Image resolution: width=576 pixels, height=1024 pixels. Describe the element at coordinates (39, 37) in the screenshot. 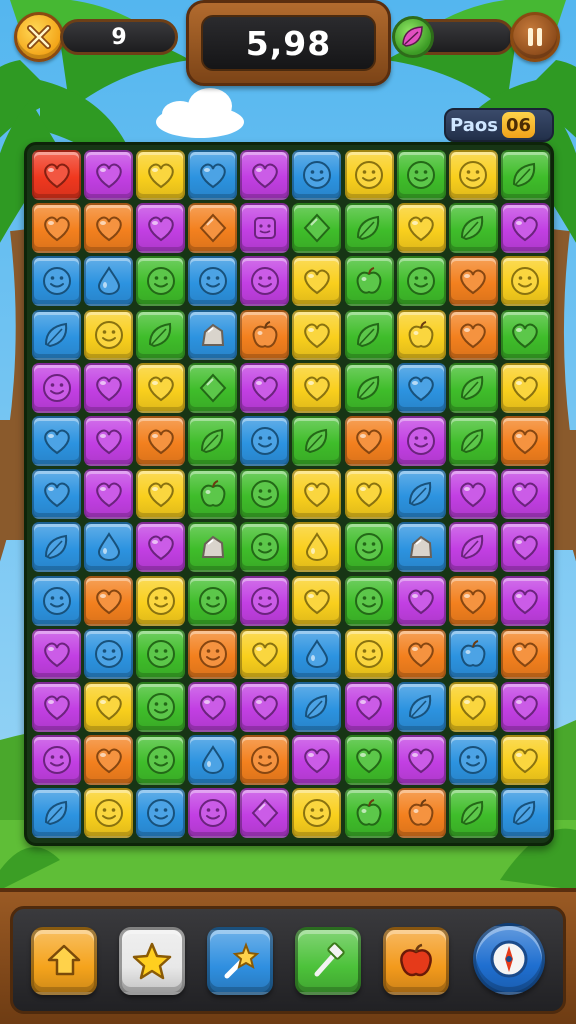

I see `close-button` at that location.